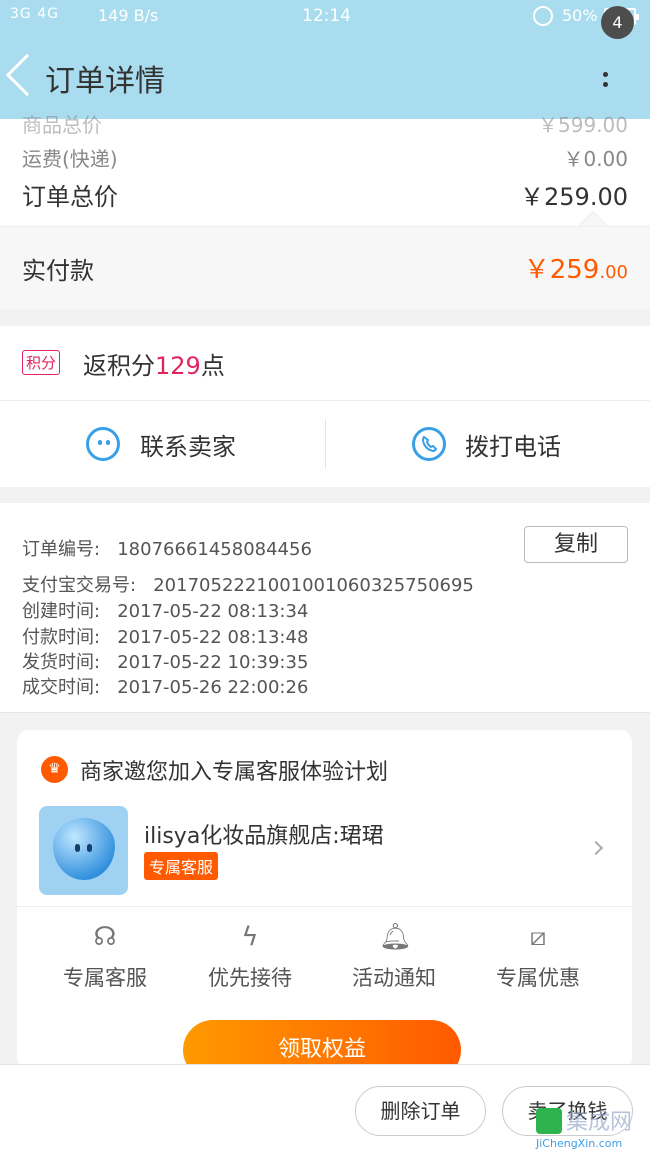 Image resolution: width=650 pixels, height=1155 pixels. What do you see at coordinates (178, 366) in the screenshot?
I see `points-amount: 129` at bounding box center [178, 366].